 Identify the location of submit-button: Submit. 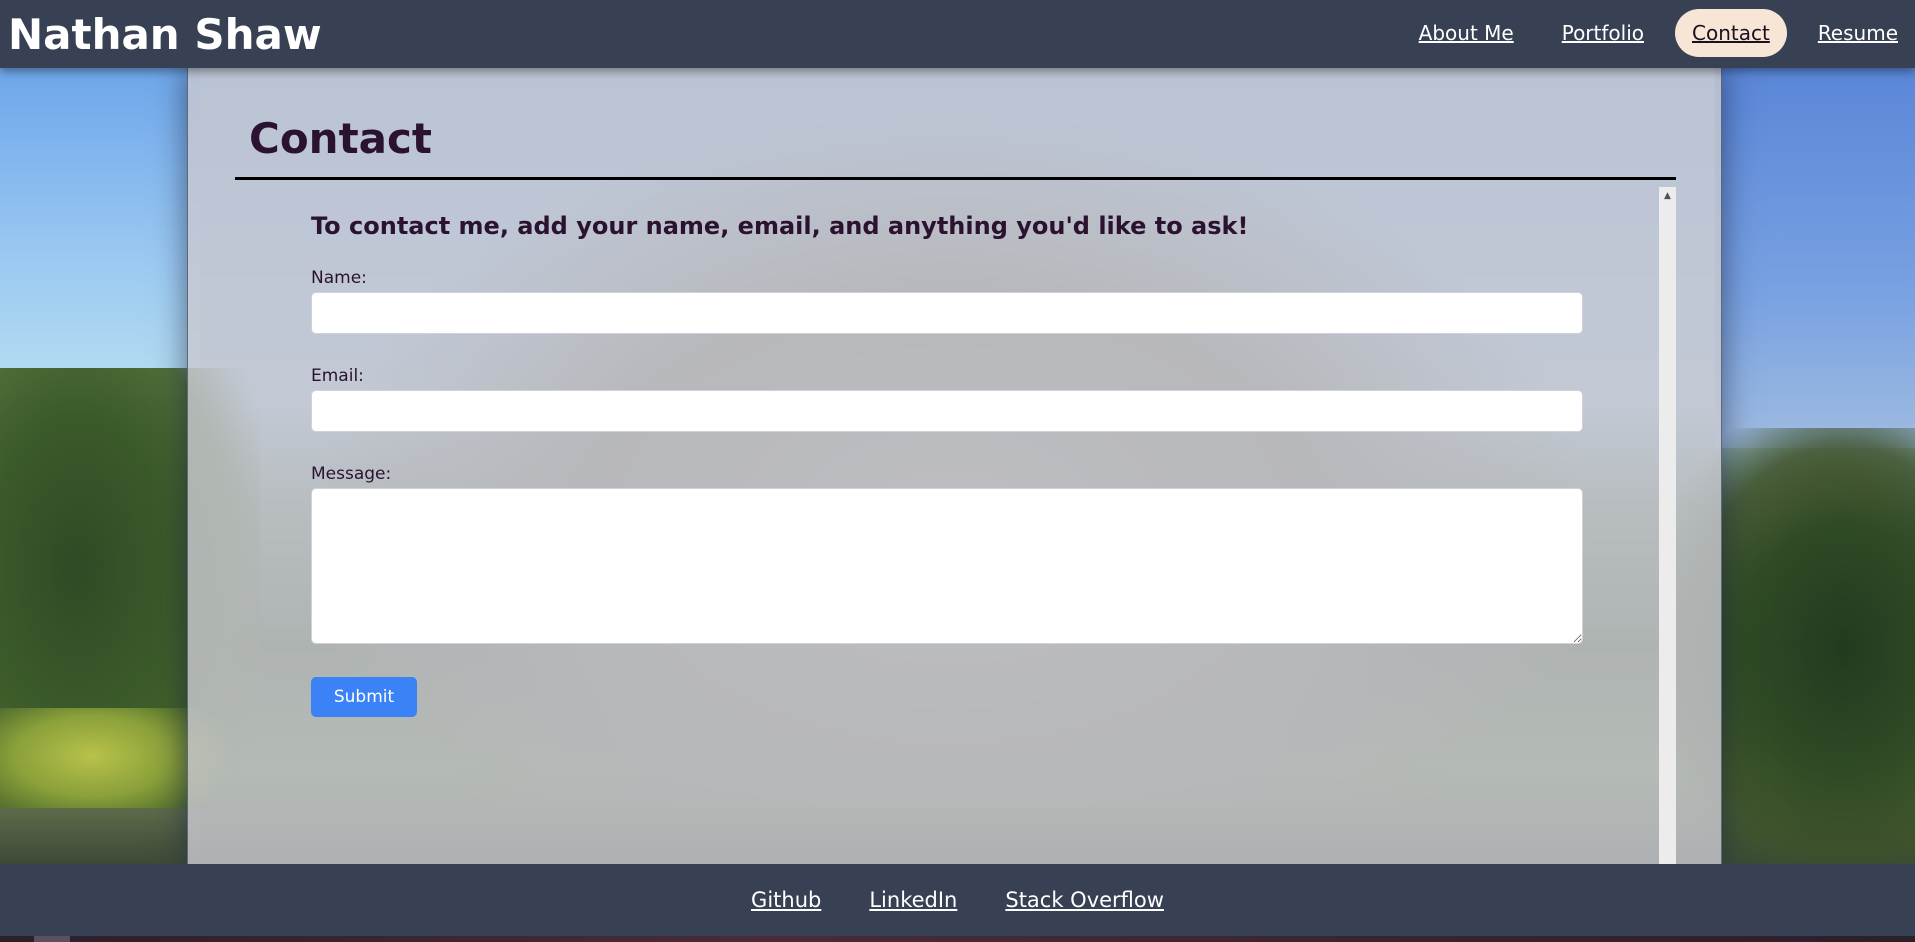
(364, 697).